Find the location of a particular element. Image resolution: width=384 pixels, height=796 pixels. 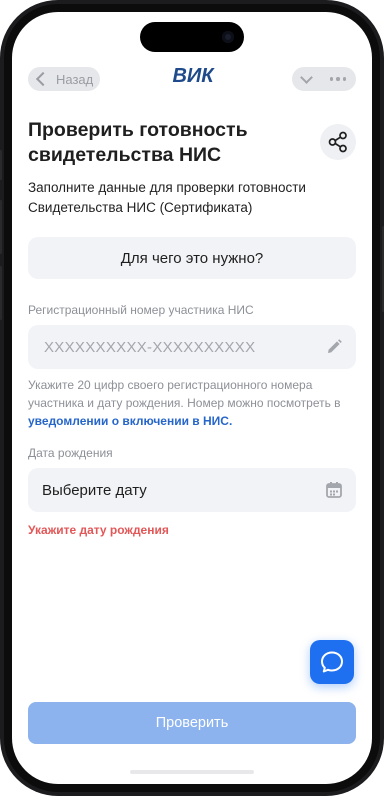

why-needed-button: Для чего это нужно? is located at coordinates (192, 258).